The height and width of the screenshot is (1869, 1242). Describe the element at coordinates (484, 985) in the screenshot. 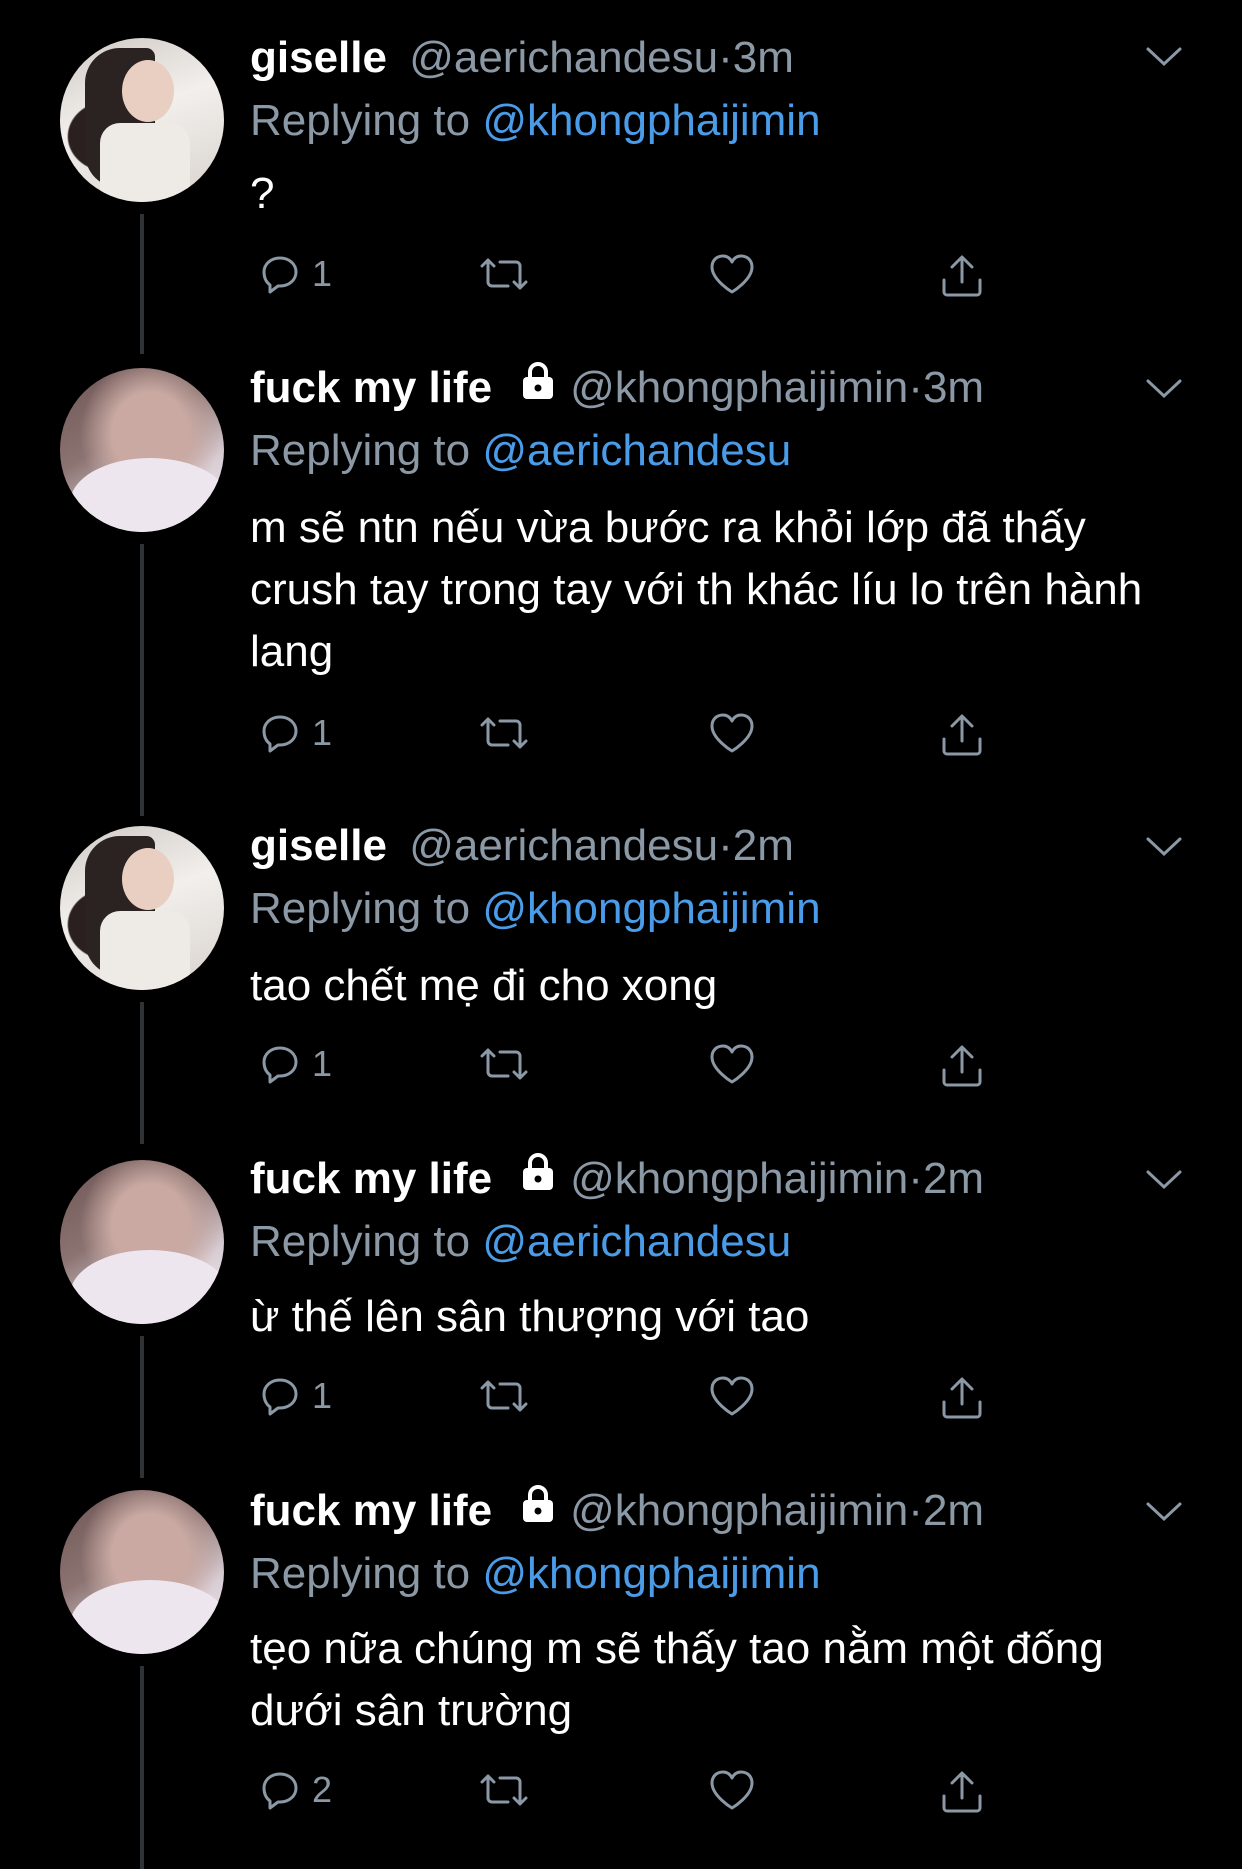

I see `tweet-text: tao chết mẹ đi cho xong` at that location.